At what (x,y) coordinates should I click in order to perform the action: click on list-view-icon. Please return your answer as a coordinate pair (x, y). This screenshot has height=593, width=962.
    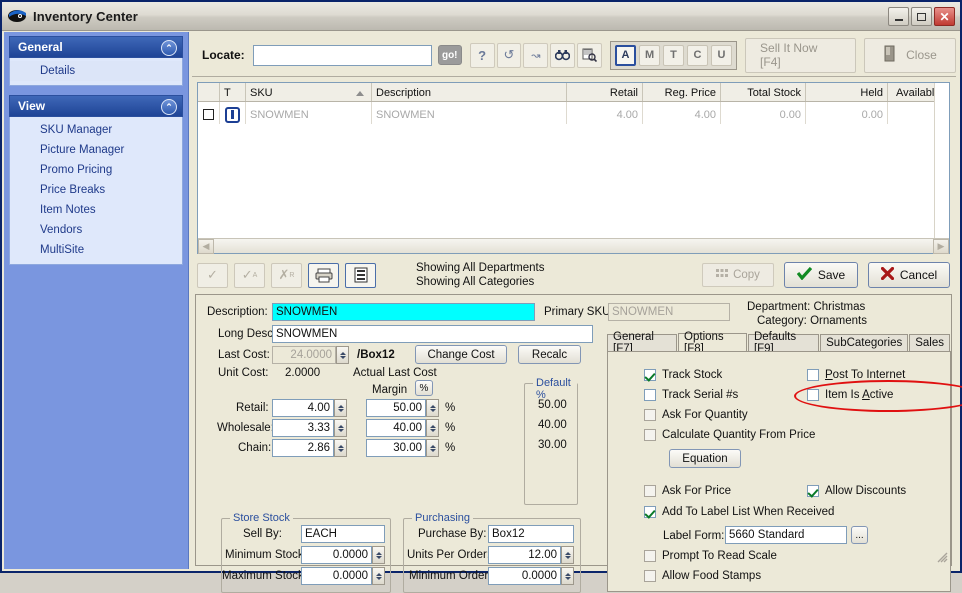
    Looking at the image, I should click on (360, 275).